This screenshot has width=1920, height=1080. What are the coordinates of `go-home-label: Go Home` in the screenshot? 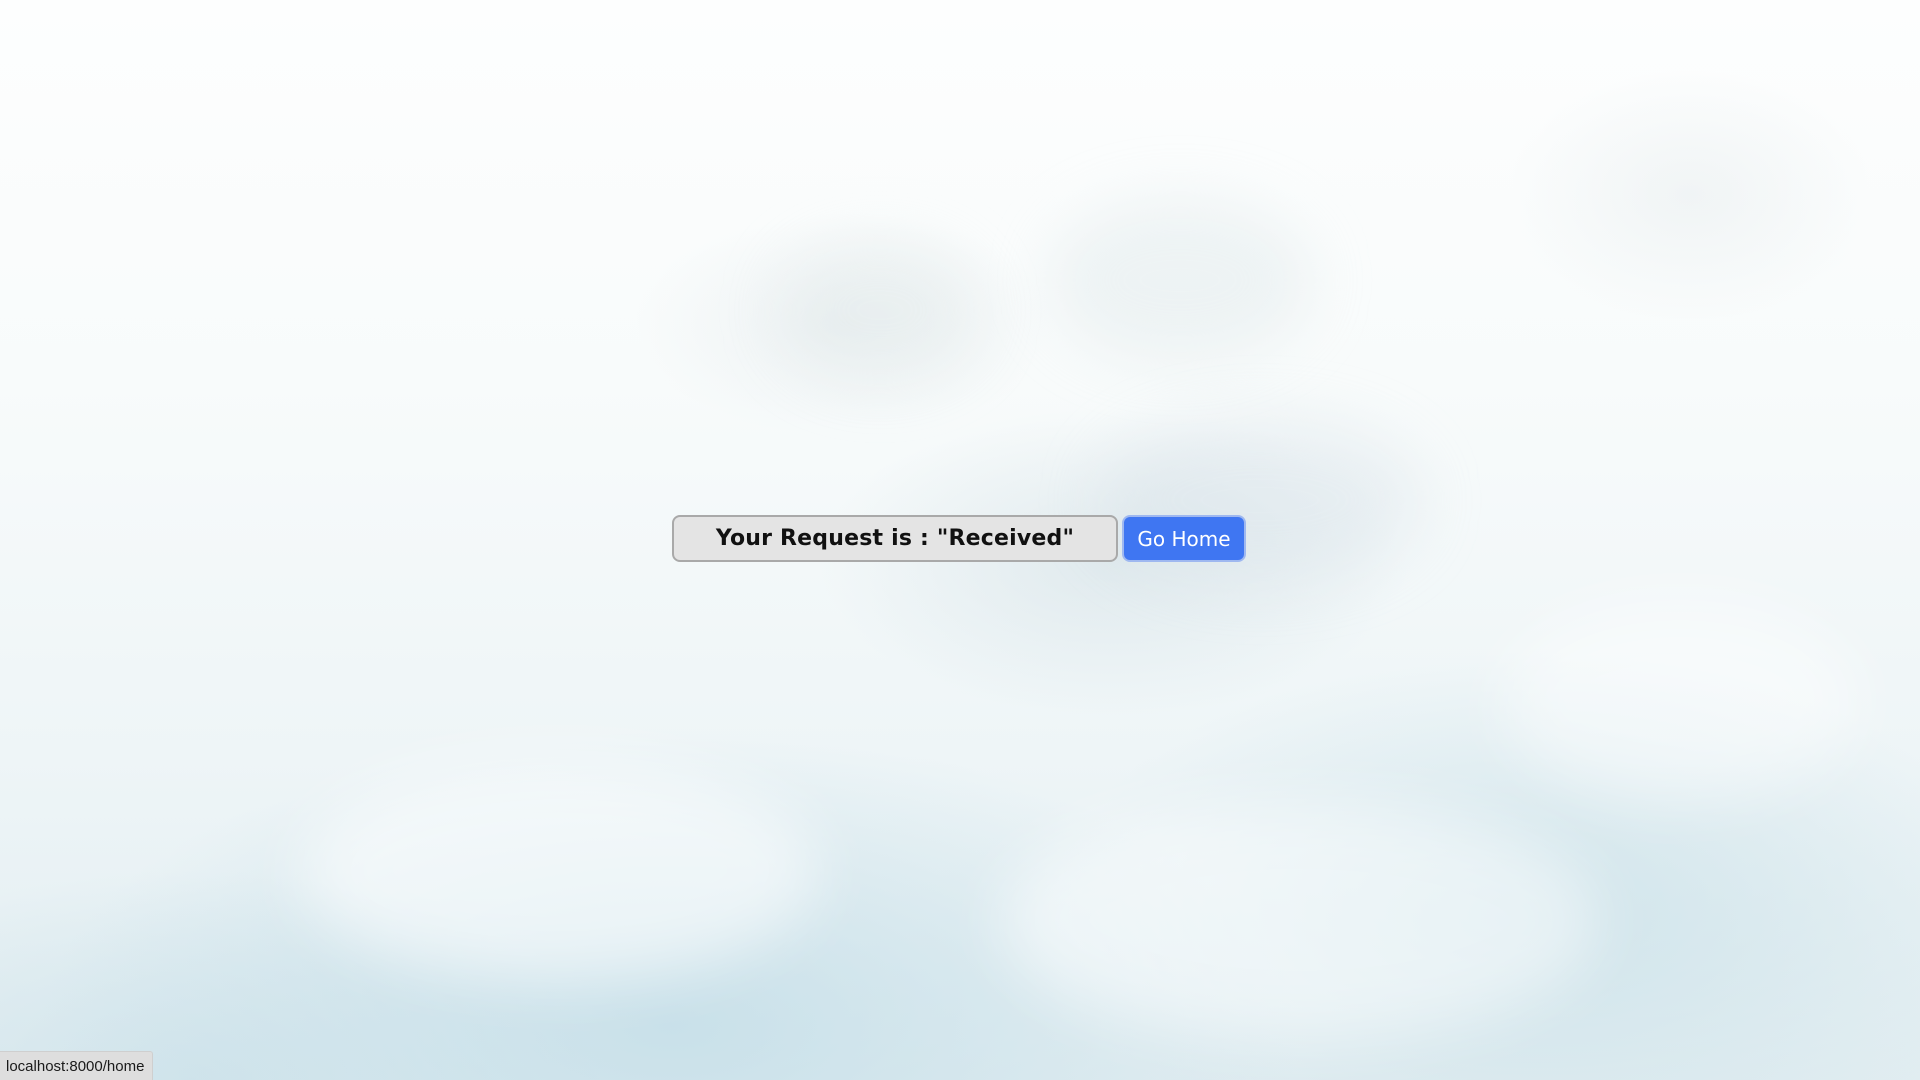 It's located at (1184, 538).